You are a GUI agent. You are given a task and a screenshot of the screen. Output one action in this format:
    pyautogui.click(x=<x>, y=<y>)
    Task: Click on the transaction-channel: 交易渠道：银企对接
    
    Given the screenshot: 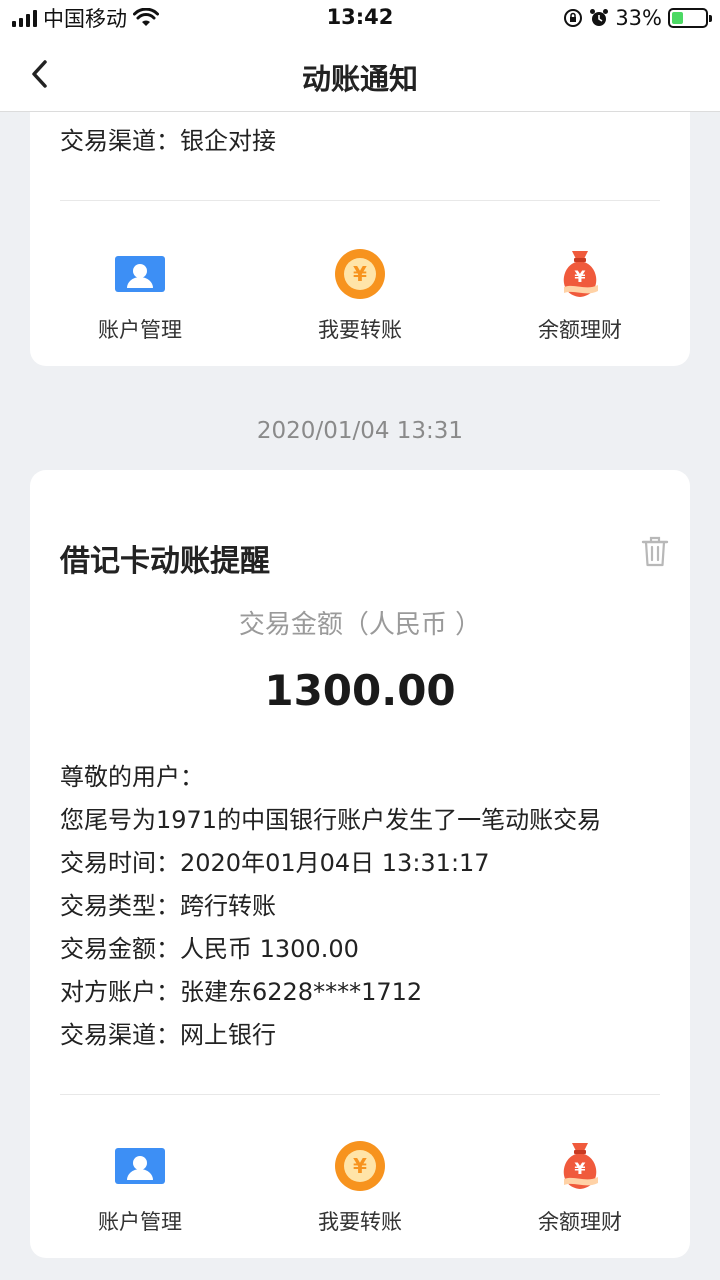 What is the action you would take?
    pyautogui.click(x=168, y=141)
    